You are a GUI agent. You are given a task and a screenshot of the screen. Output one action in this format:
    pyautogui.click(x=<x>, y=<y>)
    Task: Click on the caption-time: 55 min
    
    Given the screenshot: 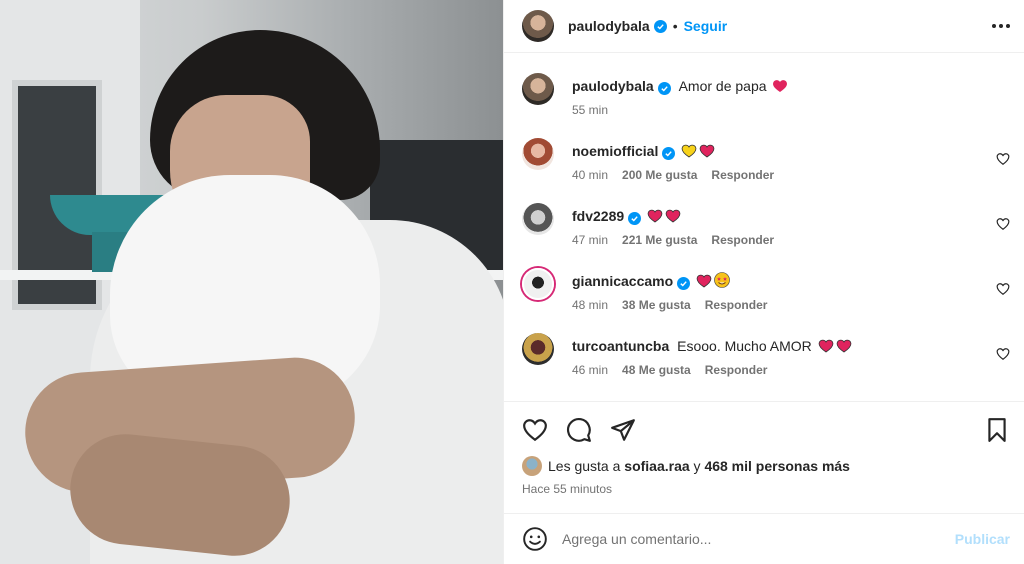 What is the action you would take?
    pyautogui.click(x=590, y=110)
    